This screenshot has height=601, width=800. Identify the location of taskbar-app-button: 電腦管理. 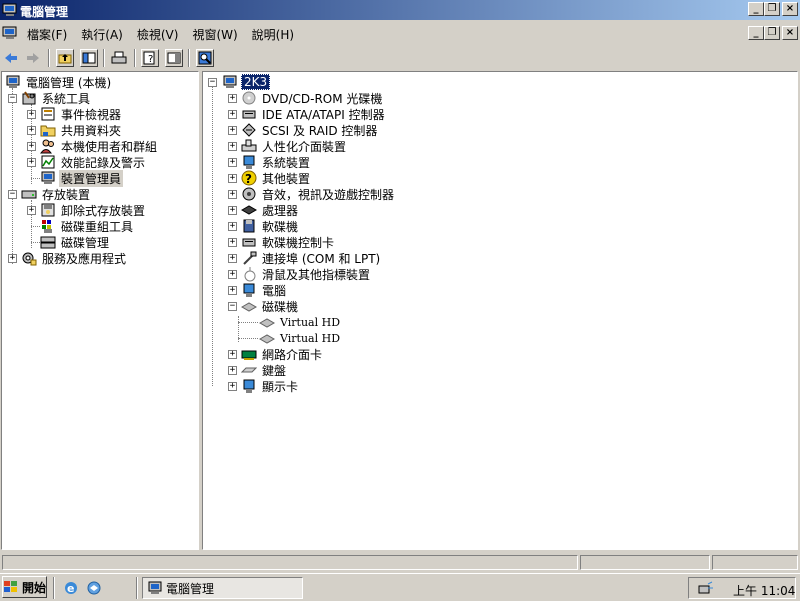
(222, 588).